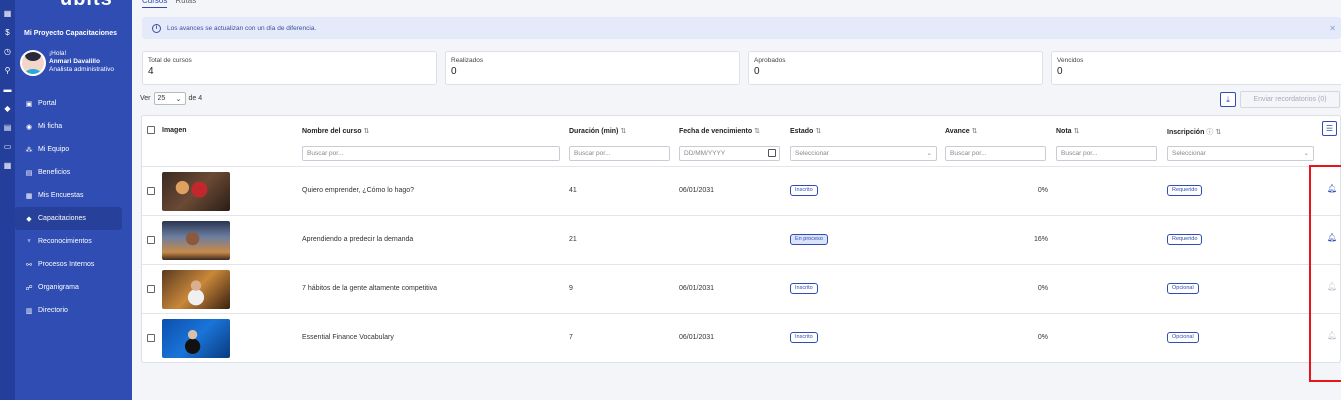 Image resolution: width=1341 pixels, height=400 pixels. Describe the element at coordinates (467, 60) in the screenshot. I see `stat-label: Realizados` at that location.